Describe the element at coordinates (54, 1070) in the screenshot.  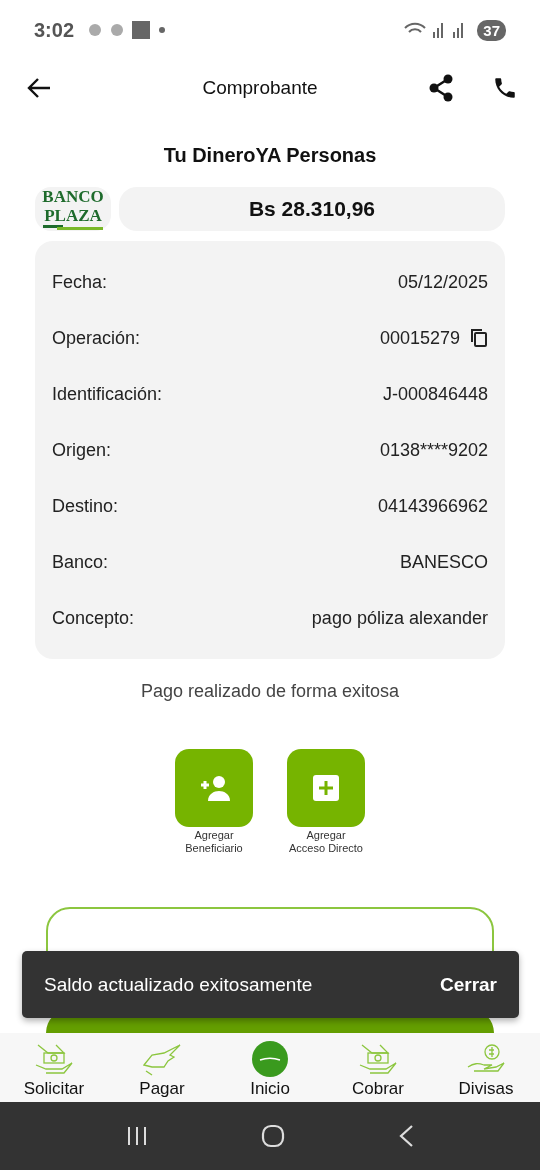
I see `nav-item: Solicitar` at that location.